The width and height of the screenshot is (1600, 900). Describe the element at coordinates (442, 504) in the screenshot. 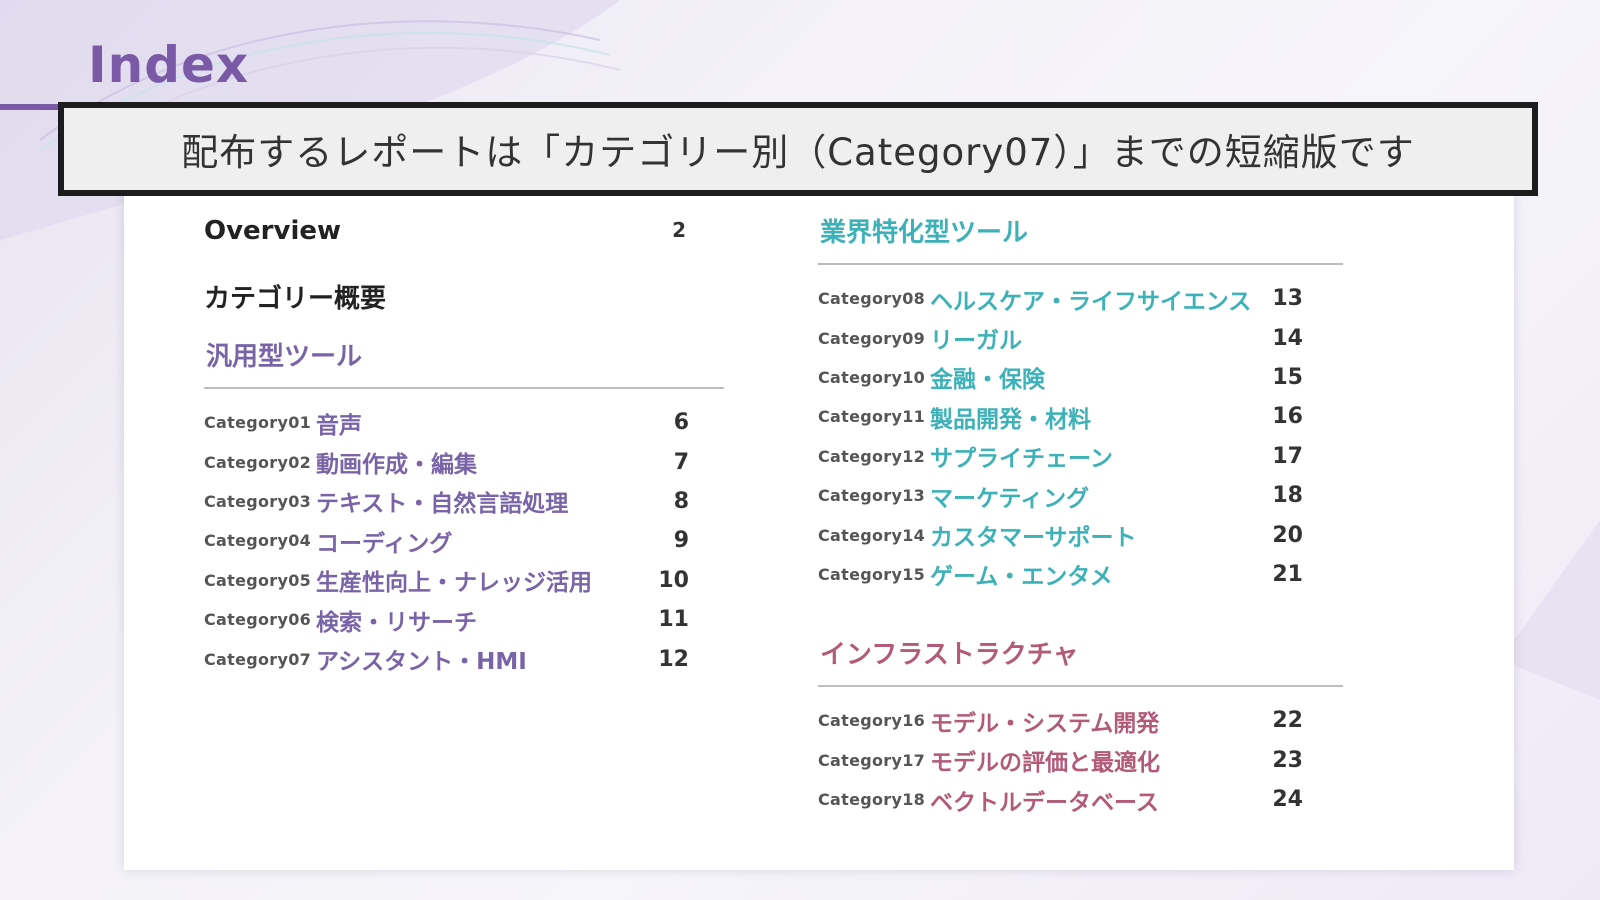

I see `category-title: テキスト・自然言語処理` at that location.